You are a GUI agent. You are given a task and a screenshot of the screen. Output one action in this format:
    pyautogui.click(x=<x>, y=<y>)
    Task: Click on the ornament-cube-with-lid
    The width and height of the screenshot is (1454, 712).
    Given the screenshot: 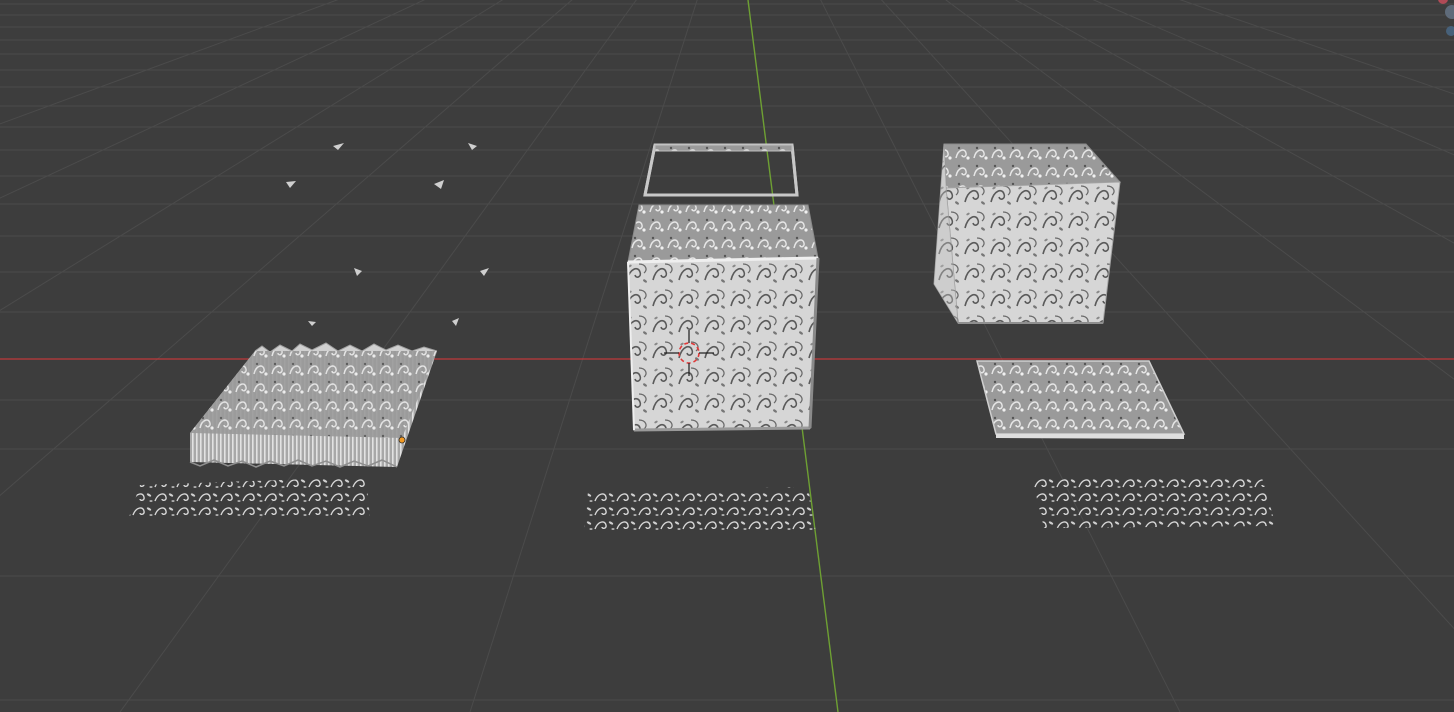 What is the action you would take?
    pyautogui.click(x=723, y=318)
    